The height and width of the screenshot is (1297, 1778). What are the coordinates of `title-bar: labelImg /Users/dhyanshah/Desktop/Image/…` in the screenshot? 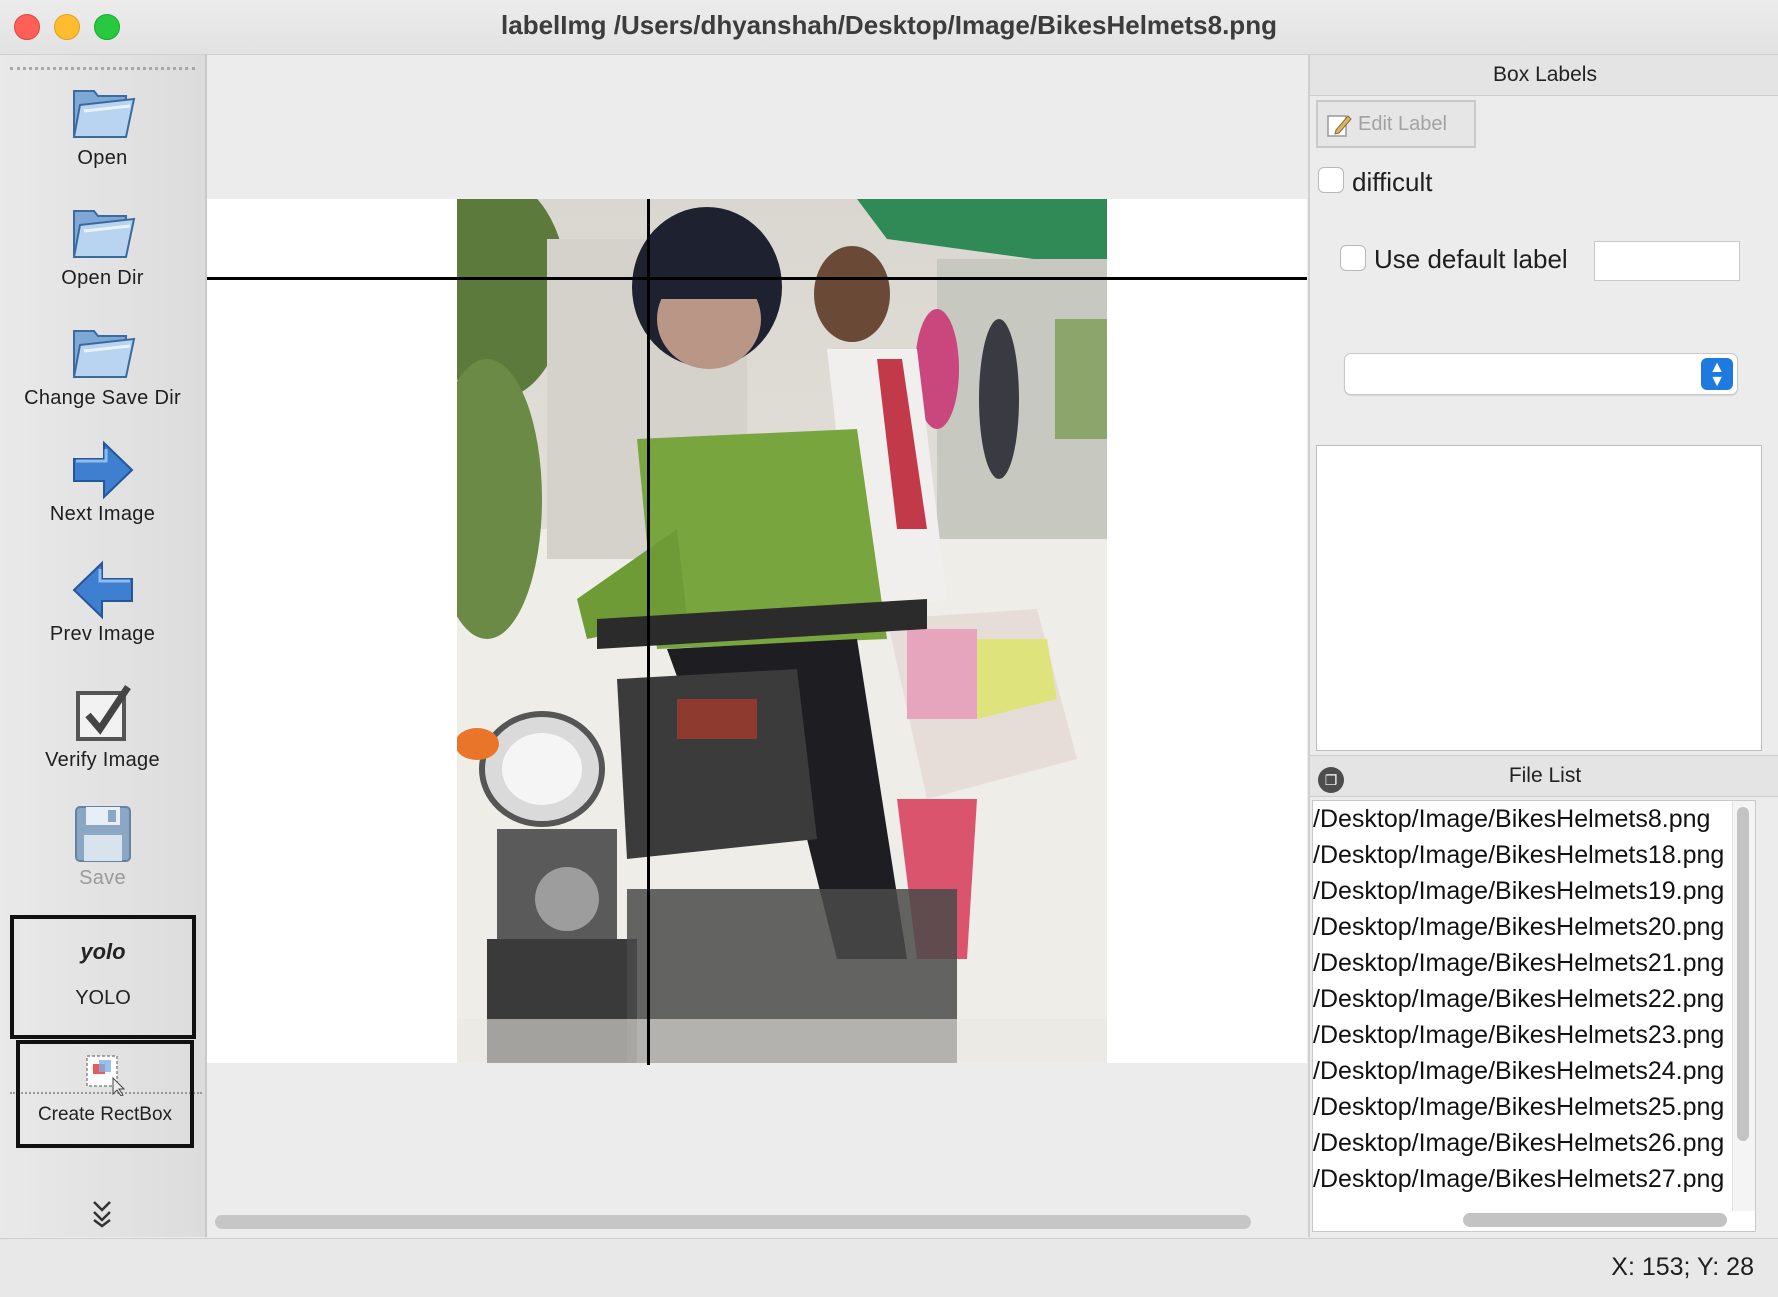 It's located at (889, 27).